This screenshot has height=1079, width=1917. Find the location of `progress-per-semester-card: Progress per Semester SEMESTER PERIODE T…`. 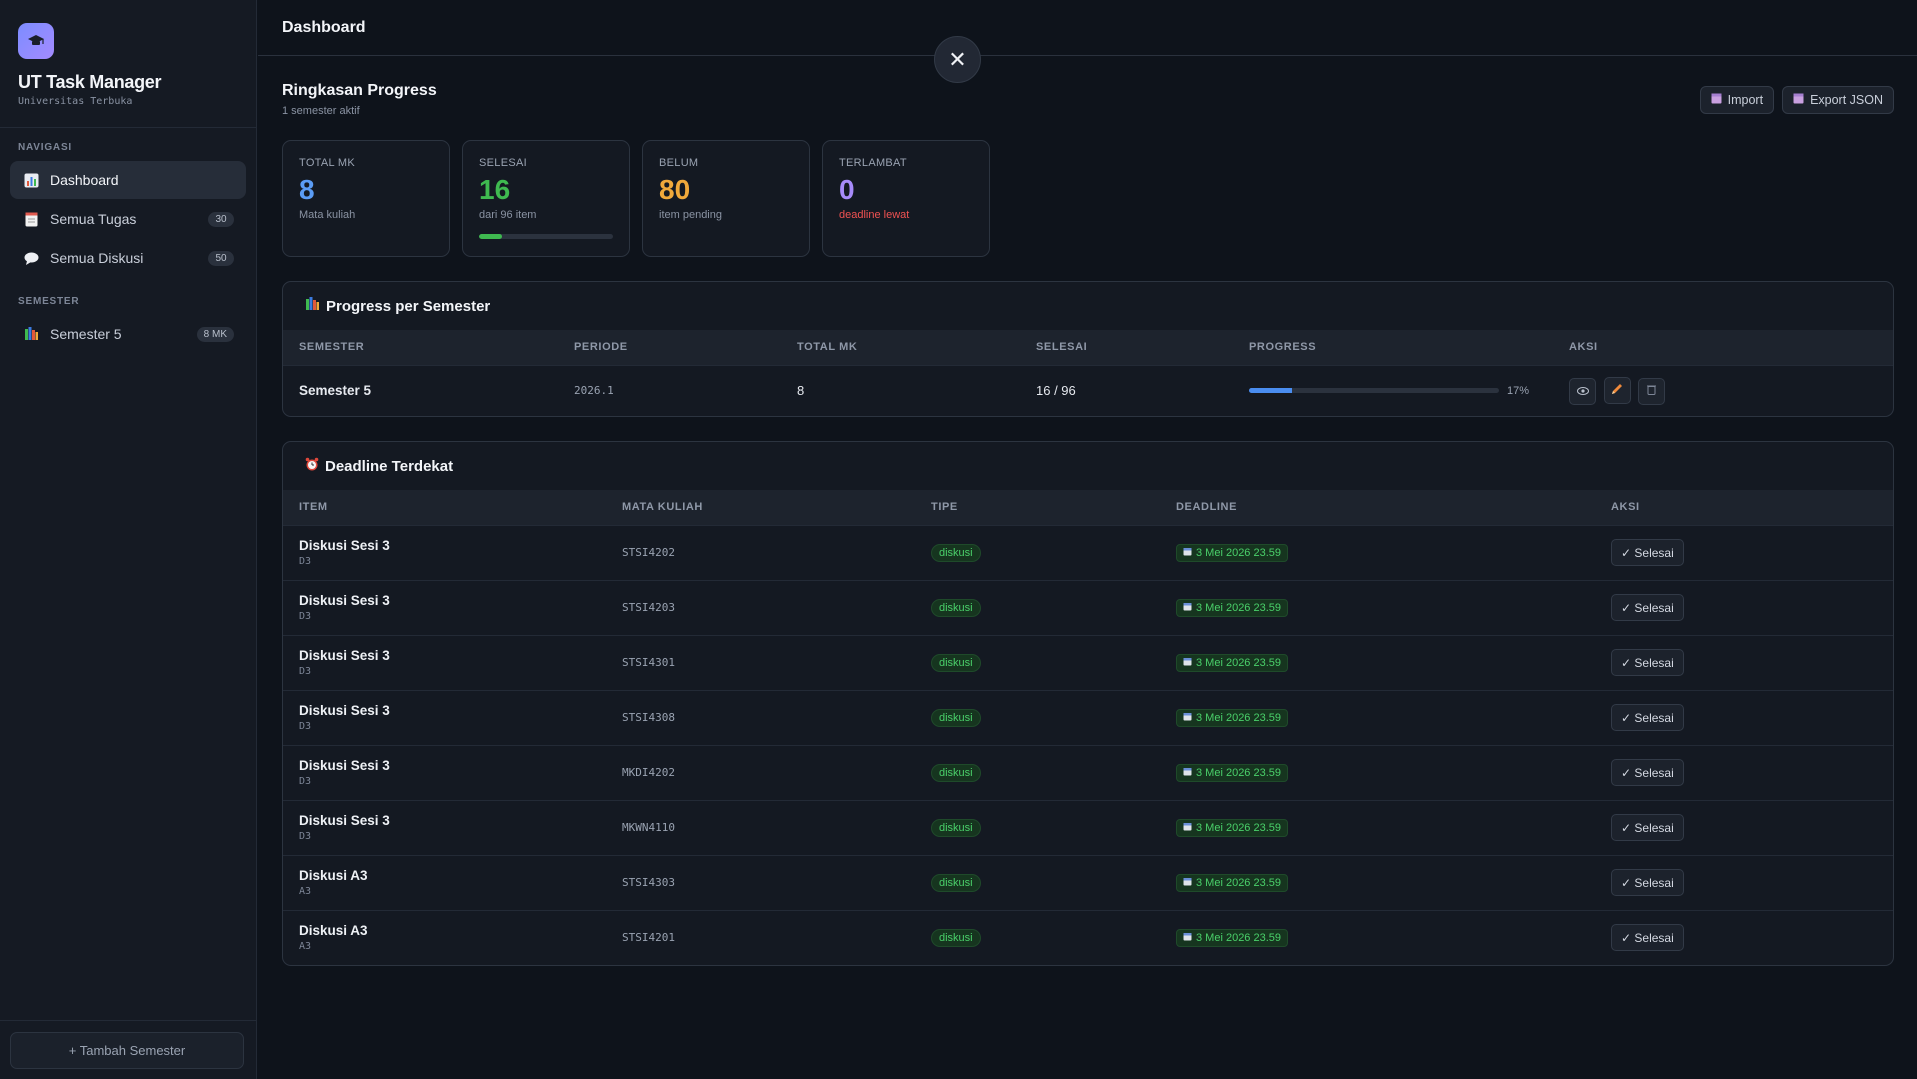

progress-per-semester-card: Progress per Semester SEMESTER PERIODE T… is located at coordinates (1088, 349).